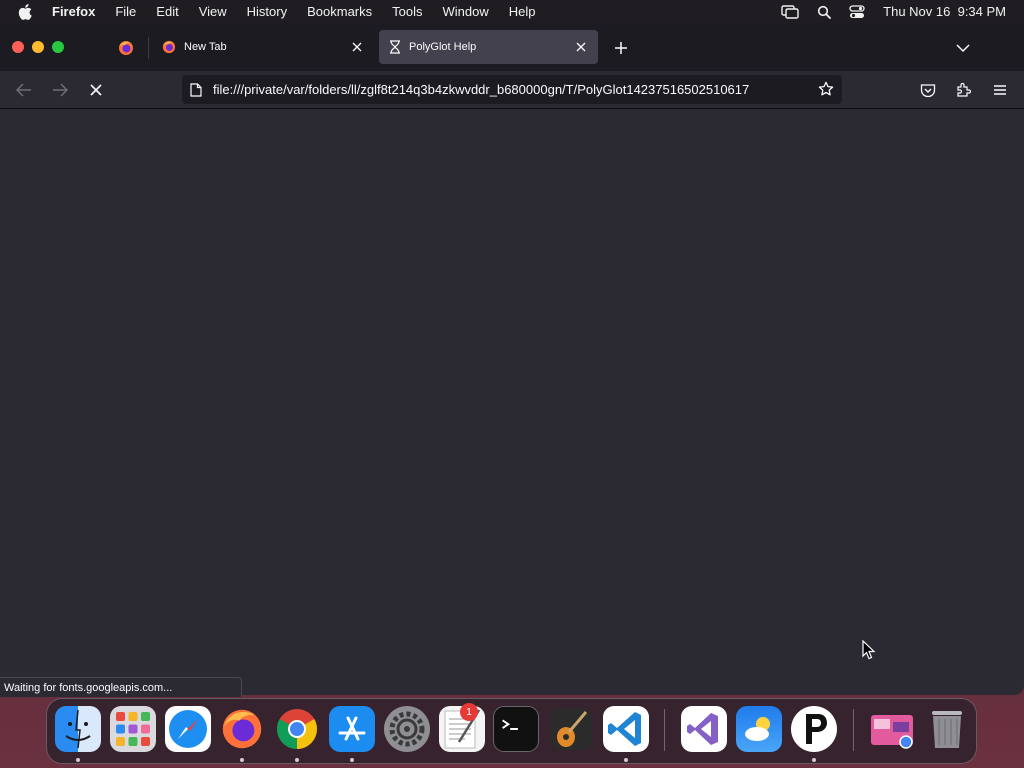 Image resolution: width=1024 pixels, height=768 pixels. I want to click on dock-polyglot, so click(814, 729).